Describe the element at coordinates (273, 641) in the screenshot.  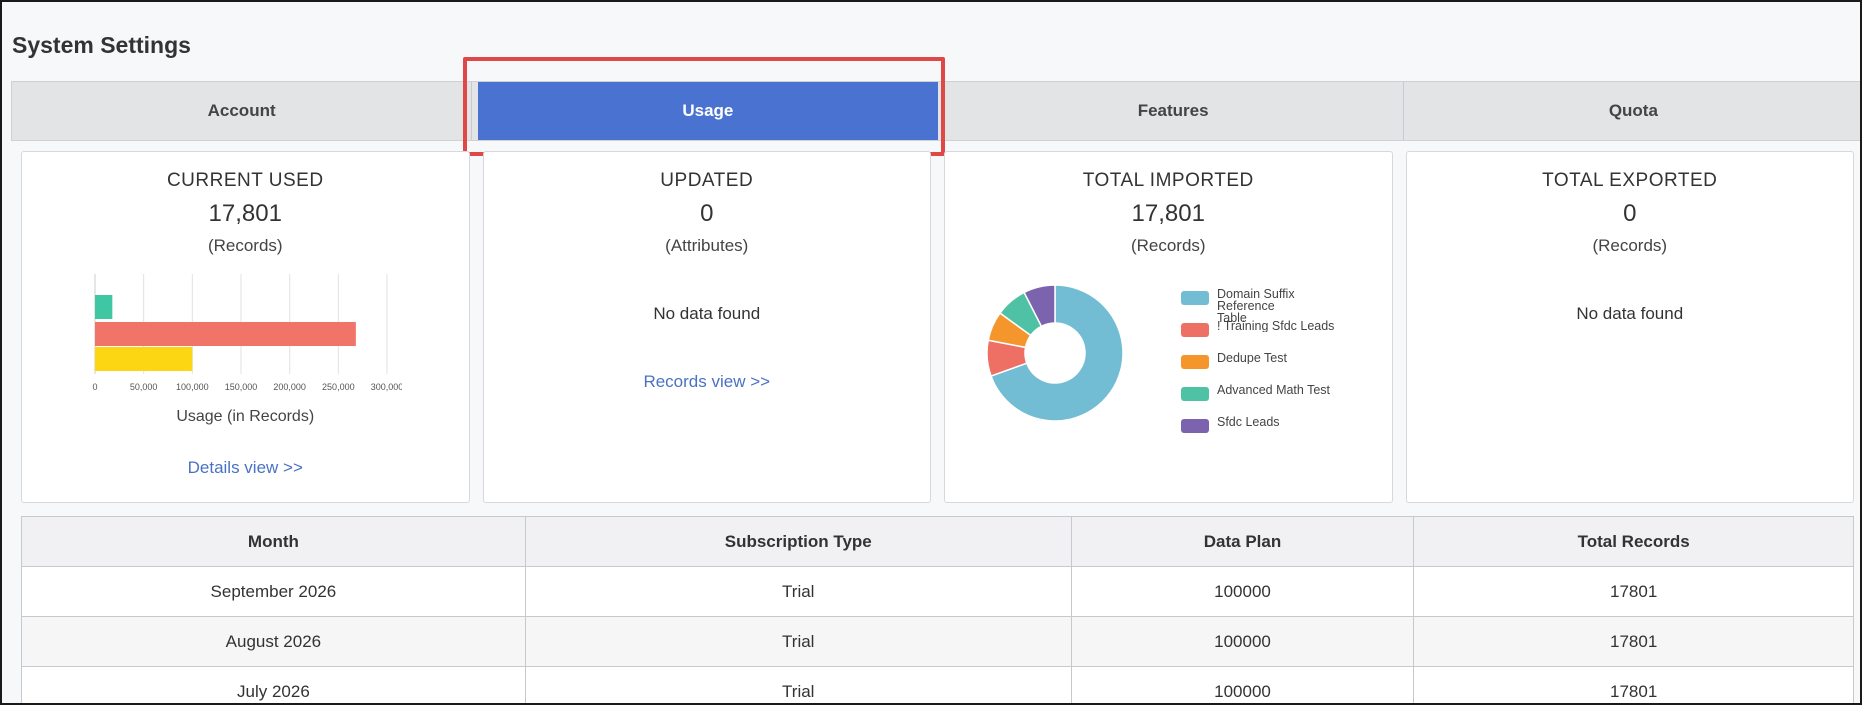
I see `table-cell-month: August 2026` at that location.